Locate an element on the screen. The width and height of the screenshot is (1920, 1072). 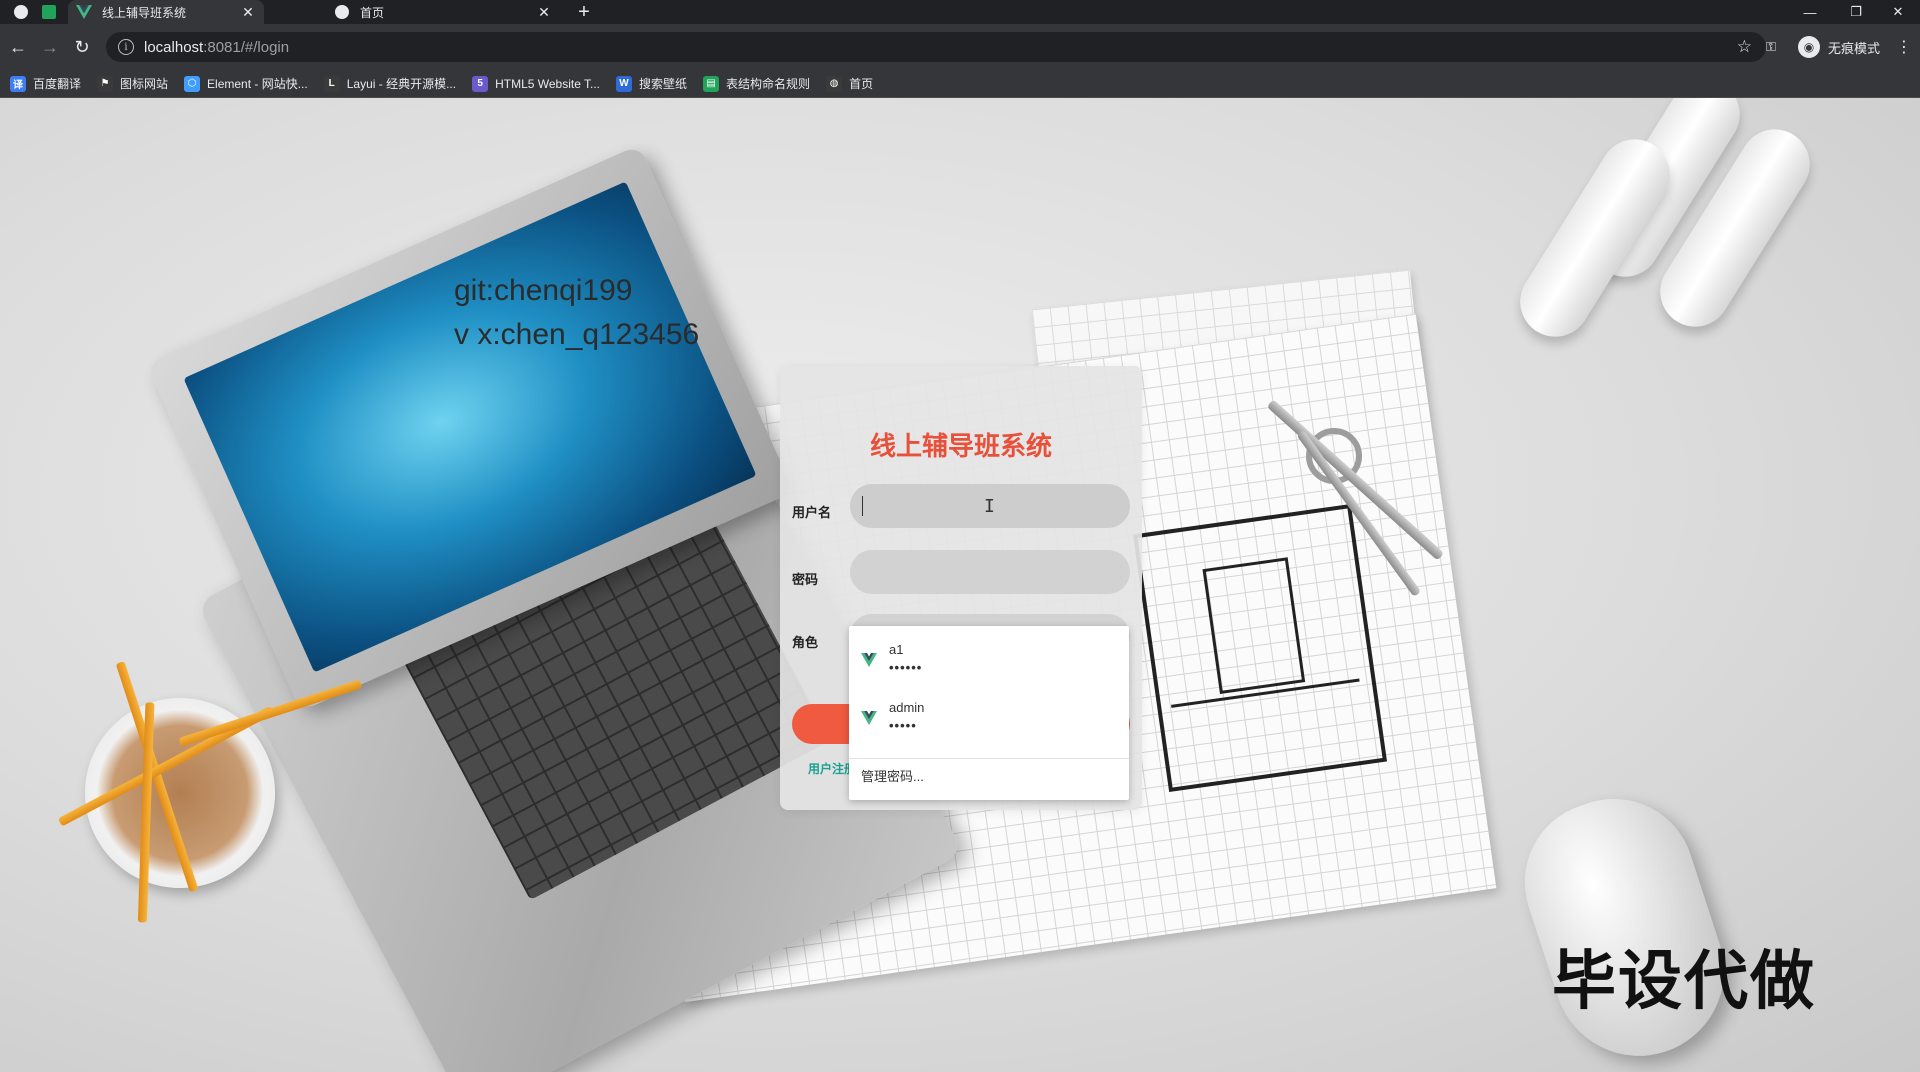
bookmark-item: ⚑ 图标网站 is located at coordinates (132, 83).